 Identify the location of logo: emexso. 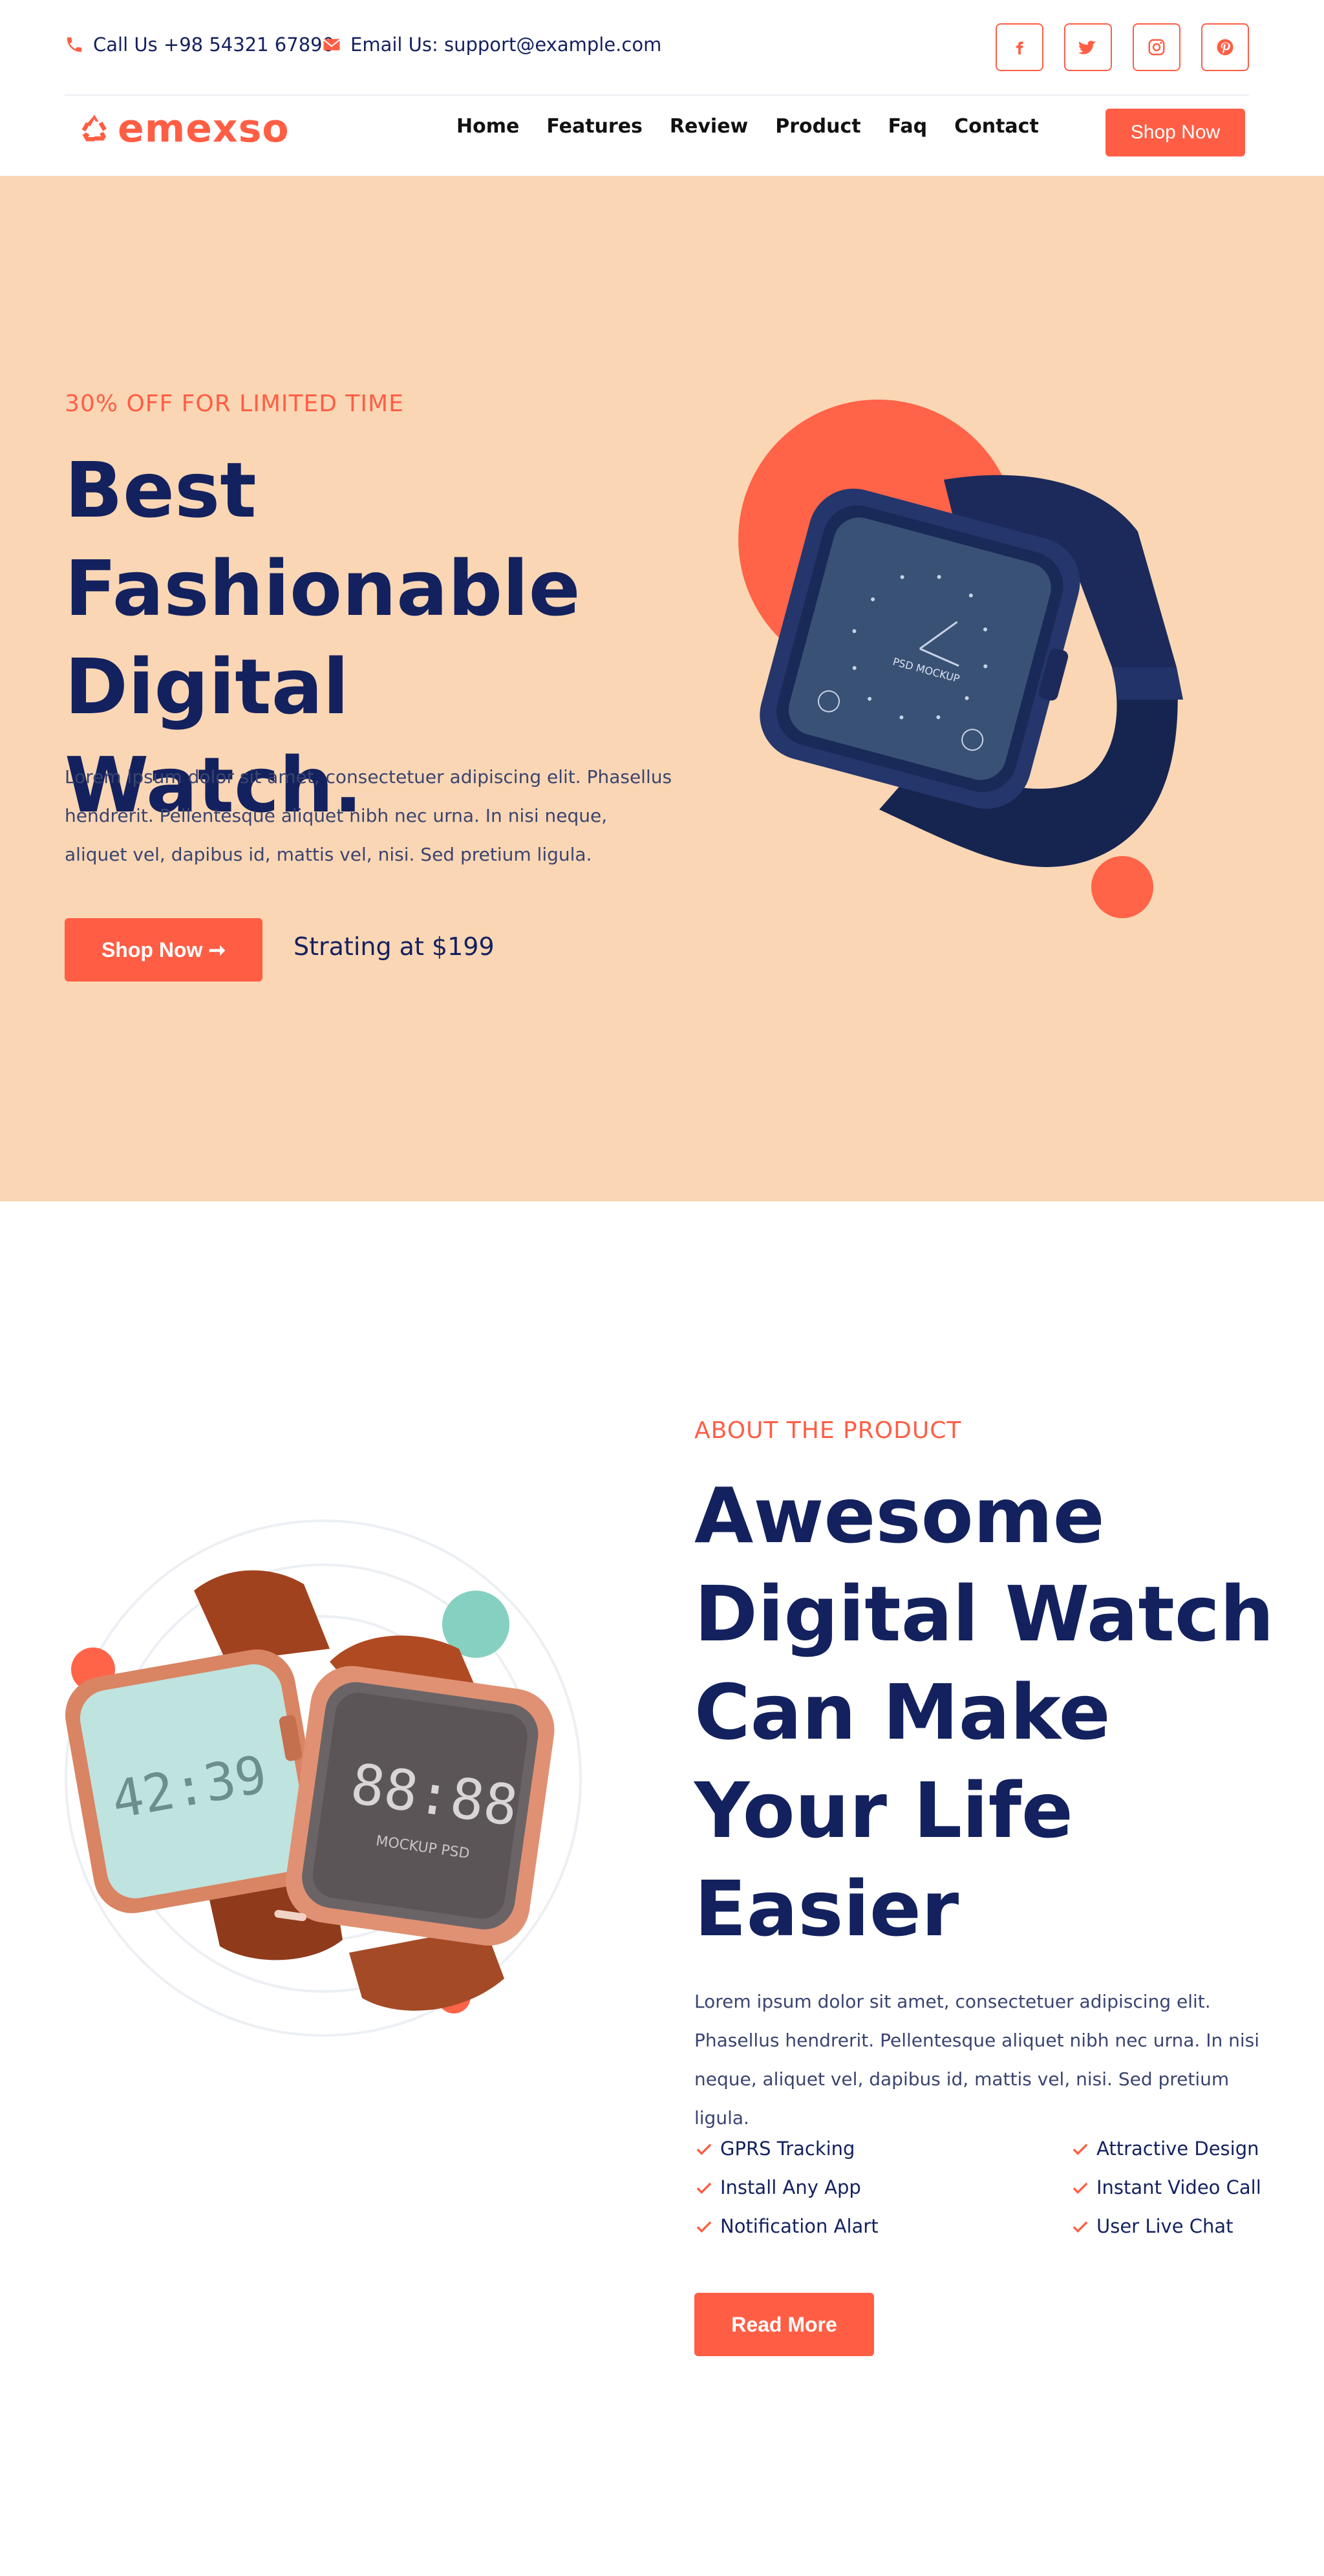
(184, 128).